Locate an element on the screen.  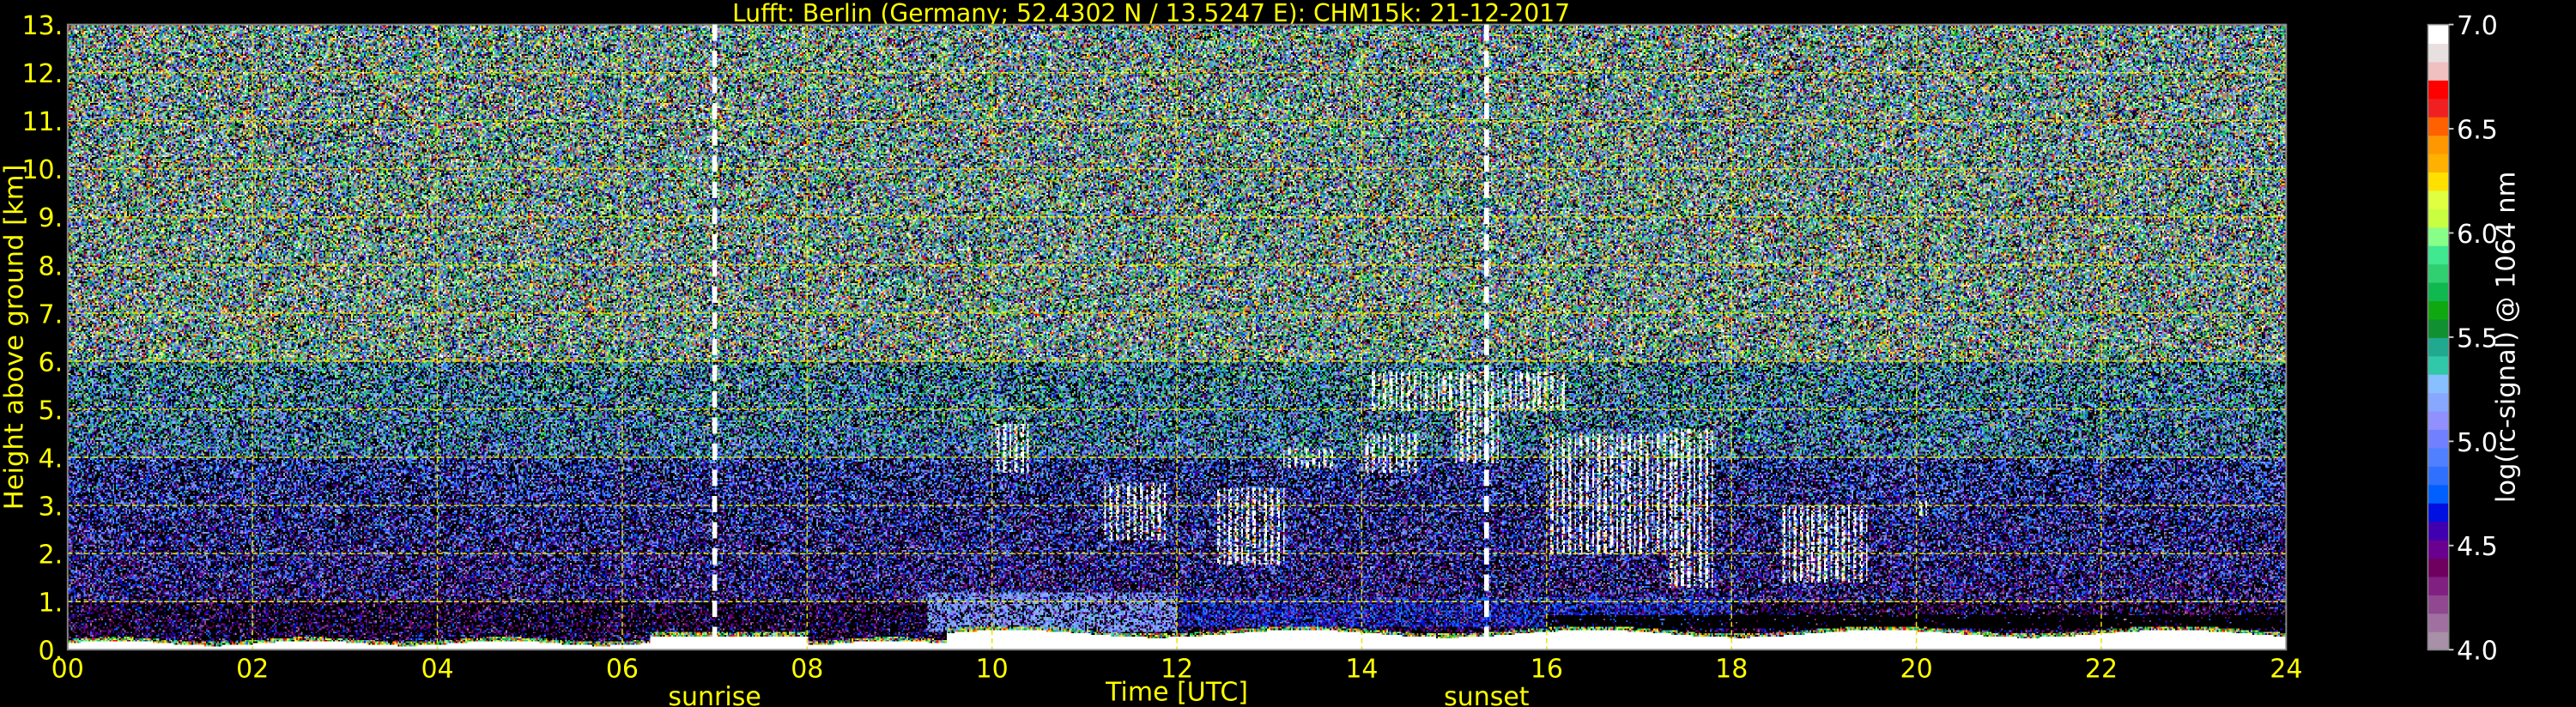
x-tick-label: 10 is located at coordinates (992, 669).